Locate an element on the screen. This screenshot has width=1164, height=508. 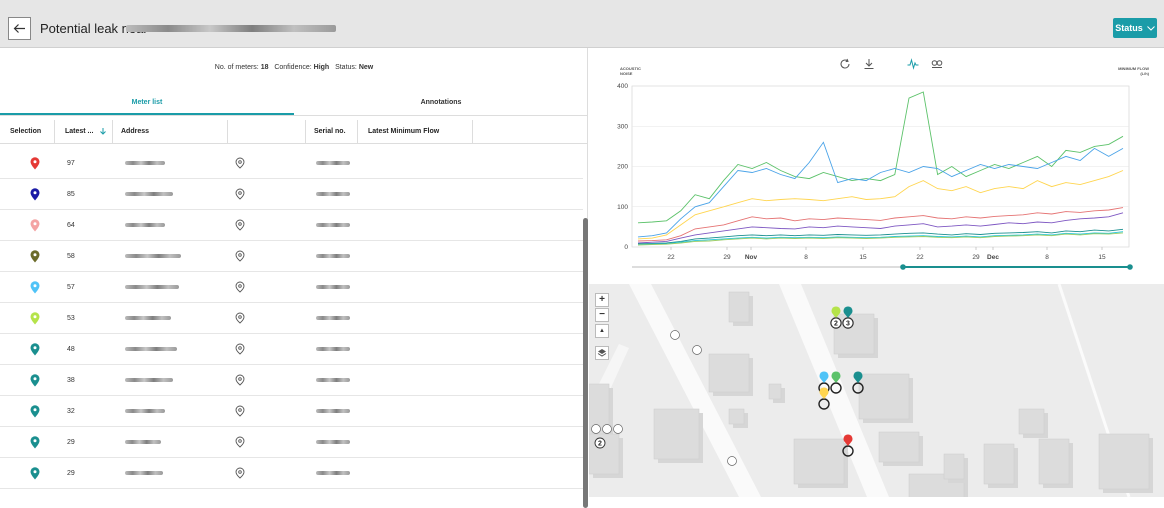
latest-value: 38 is located at coordinates (71, 380).